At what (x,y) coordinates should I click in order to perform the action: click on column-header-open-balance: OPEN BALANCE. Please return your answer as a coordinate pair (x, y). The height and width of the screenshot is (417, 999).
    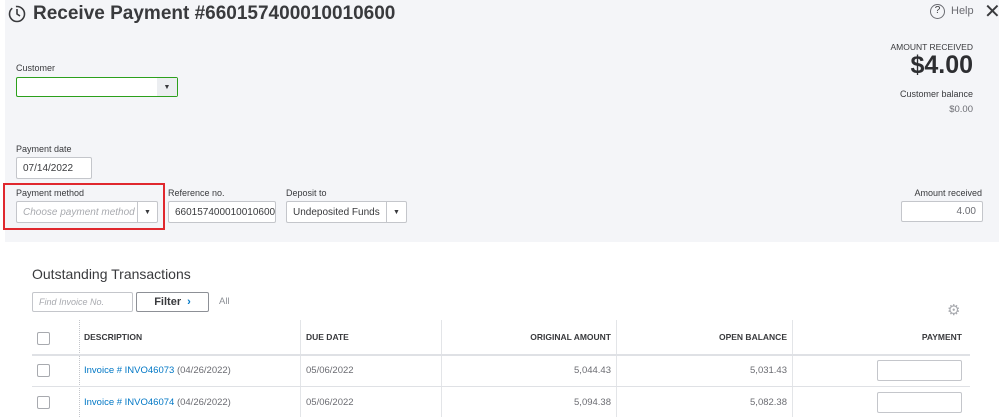
    Looking at the image, I should click on (753, 337).